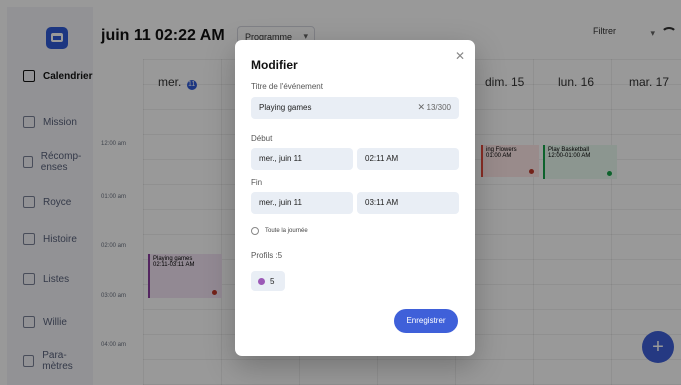 This screenshot has width=681, height=385. What do you see at coordinates (262, 138) in the screenshot?
I see `start-label: Début` at bounding box center [262, 138].